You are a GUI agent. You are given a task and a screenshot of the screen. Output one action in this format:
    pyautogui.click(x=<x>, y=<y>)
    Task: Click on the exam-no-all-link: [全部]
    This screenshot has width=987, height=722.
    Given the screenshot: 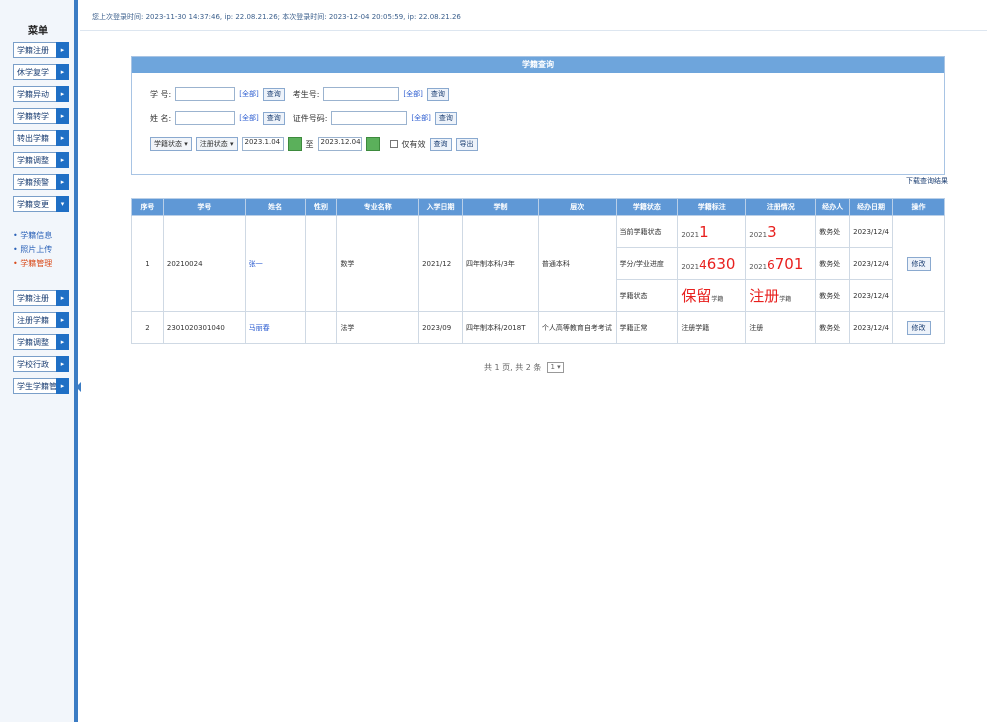 What is the action you would take?
    pyautogui.click(x=412, y=94)
    